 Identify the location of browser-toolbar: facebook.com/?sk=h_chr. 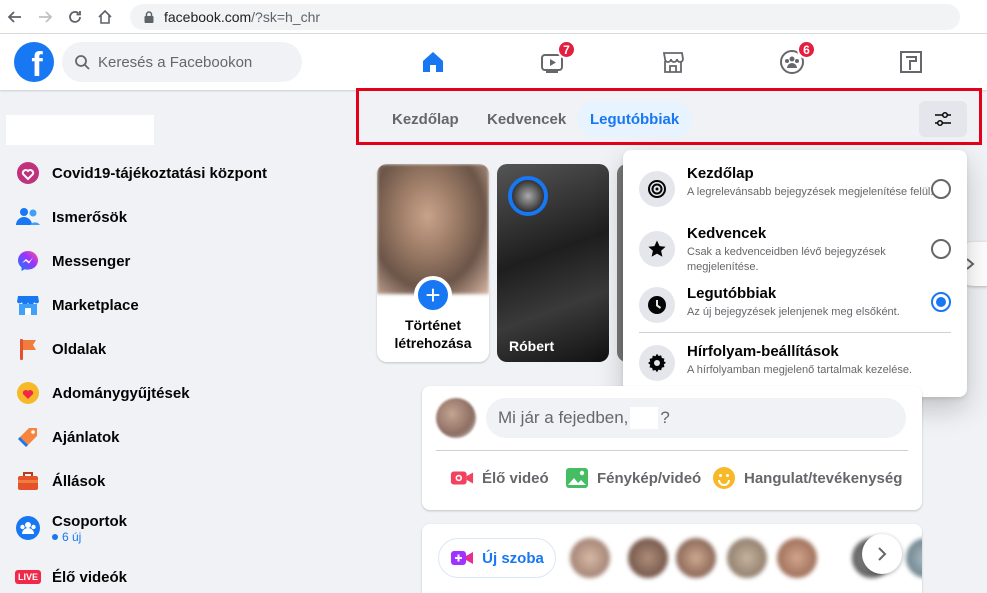
(493, 17).